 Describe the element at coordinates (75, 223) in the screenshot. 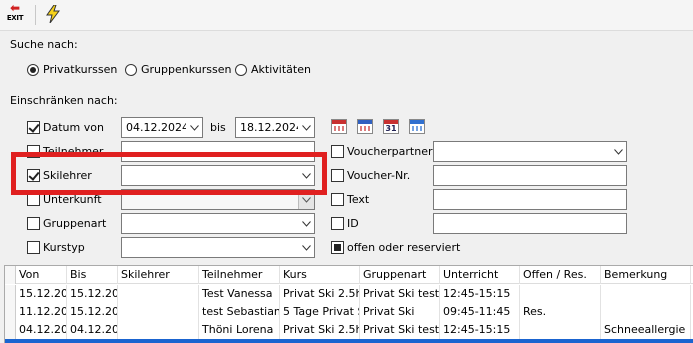

I see `checkbox-label: Gruppenart` at that location.